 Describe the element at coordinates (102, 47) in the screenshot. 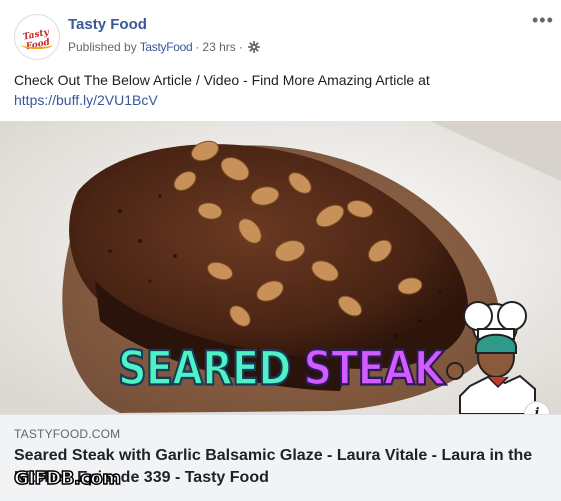

I see `published-by-label: Published by` at that location.